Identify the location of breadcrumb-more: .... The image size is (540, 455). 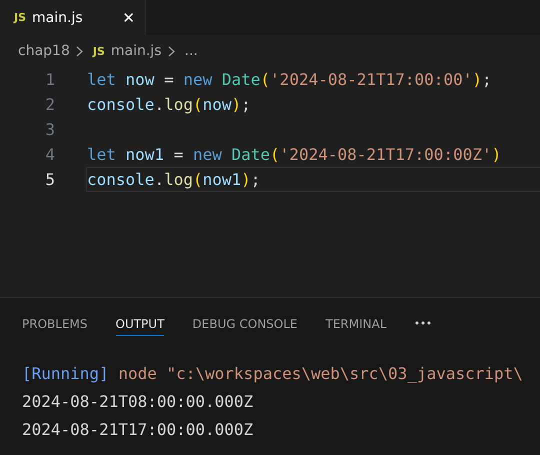
(191, 51).